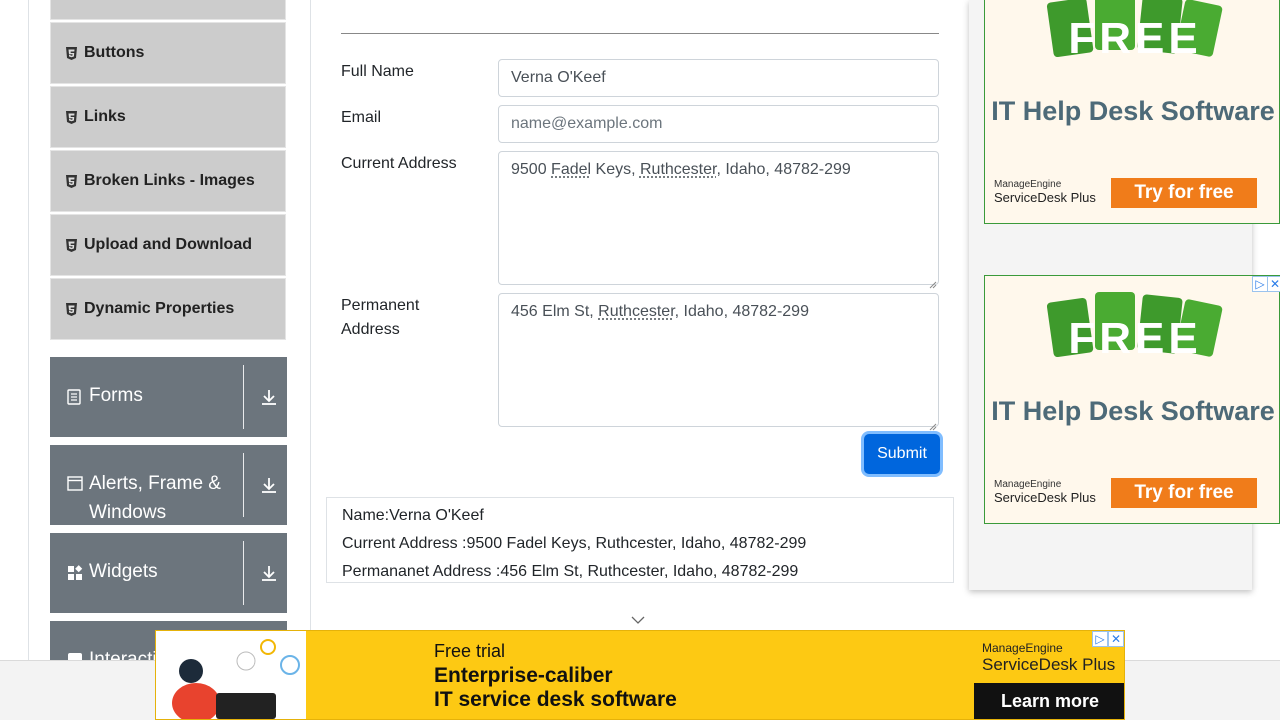 The image size is (1280, 720). Describe the element at coordinates (231, 675) in the screenshot. I see `ad-illustration` at that location.